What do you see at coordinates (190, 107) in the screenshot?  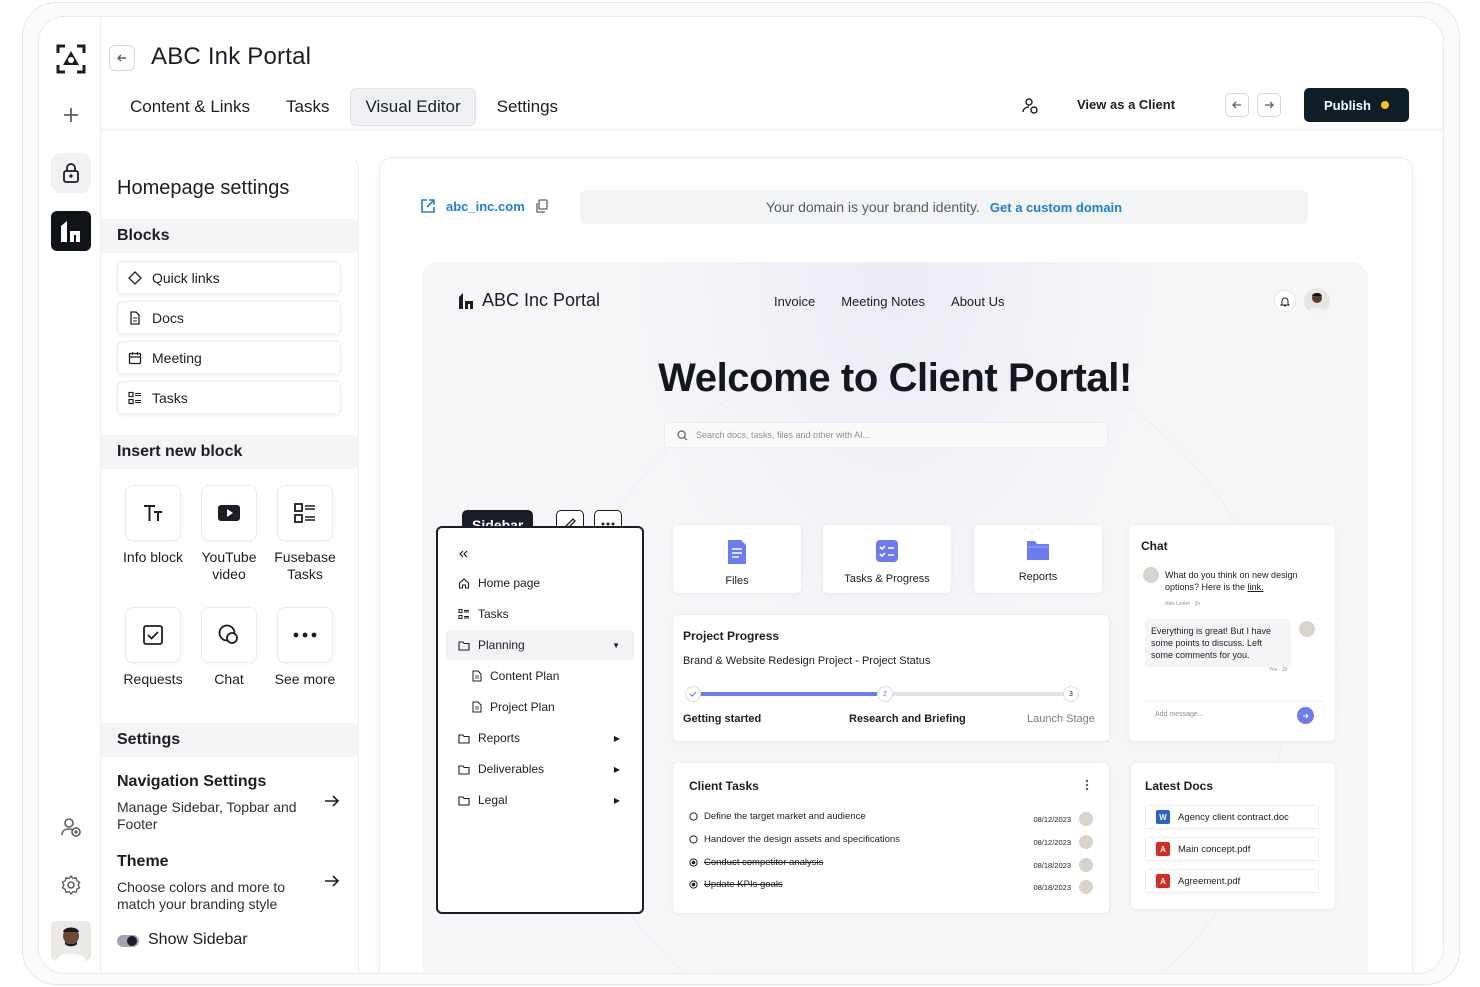 I see `tab-content-links: Content & Links` at bounding box center [190, 107].